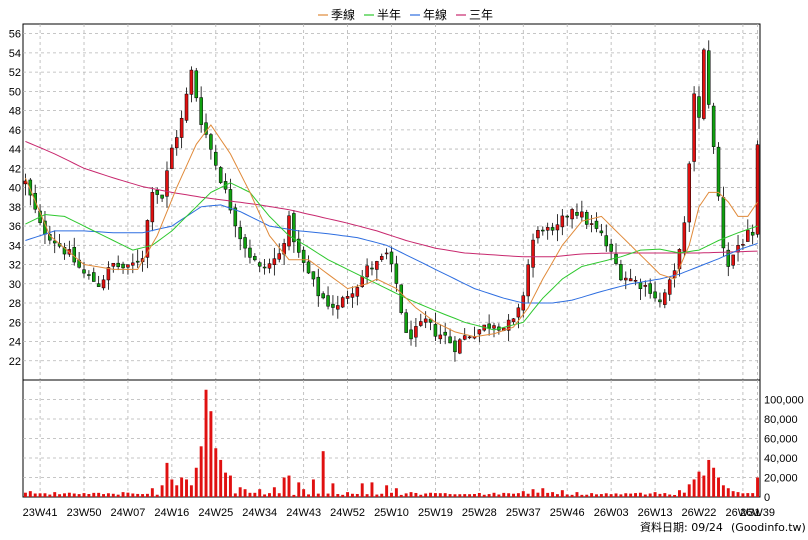 The width and height of the screenshot is (808, 540). What do you see at coordinates (15, 304) in the screenshot?
I see `price-y-tick-label: 28` at bounding box center [15, 304].